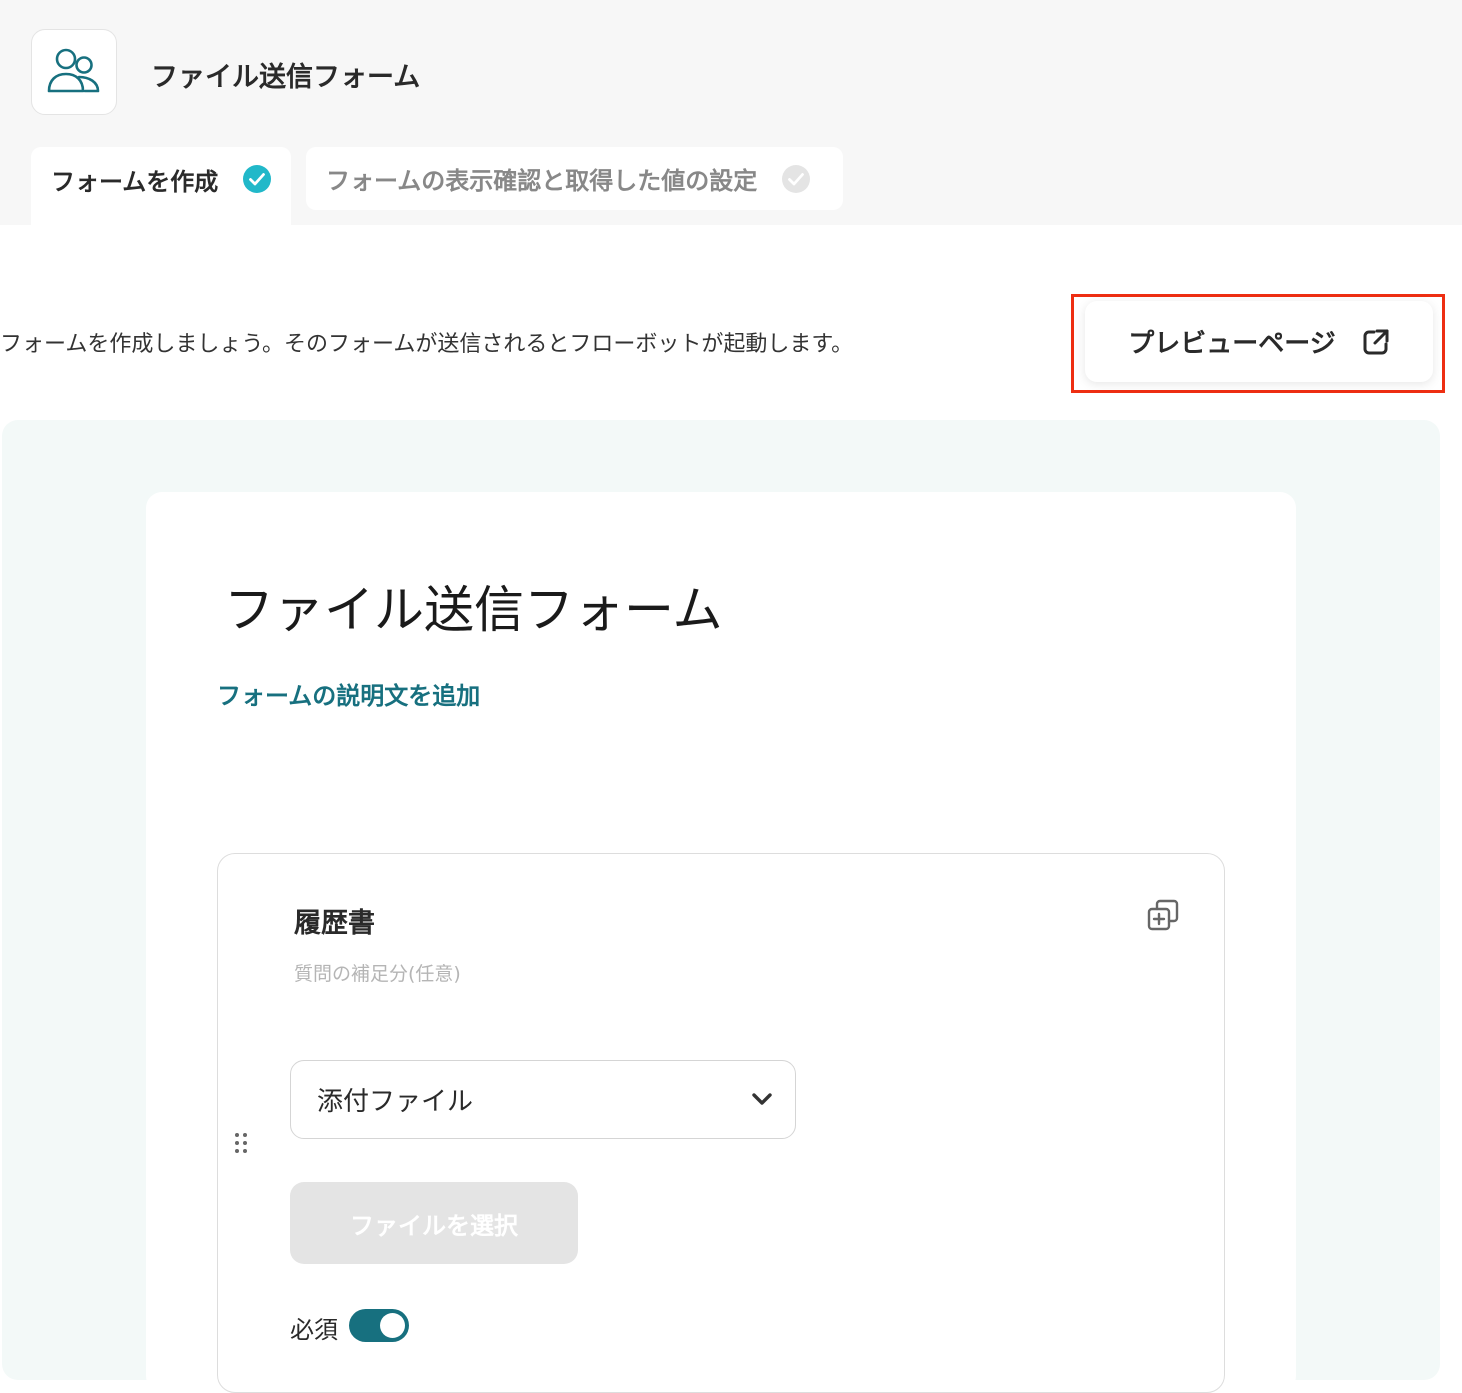 Image resolution: width=1462 pixels, height=1393 pixels. Describe the element at coordinates (1232, 344) in the screenshot. I see `preview-button-label: プレビューページ` at that location.